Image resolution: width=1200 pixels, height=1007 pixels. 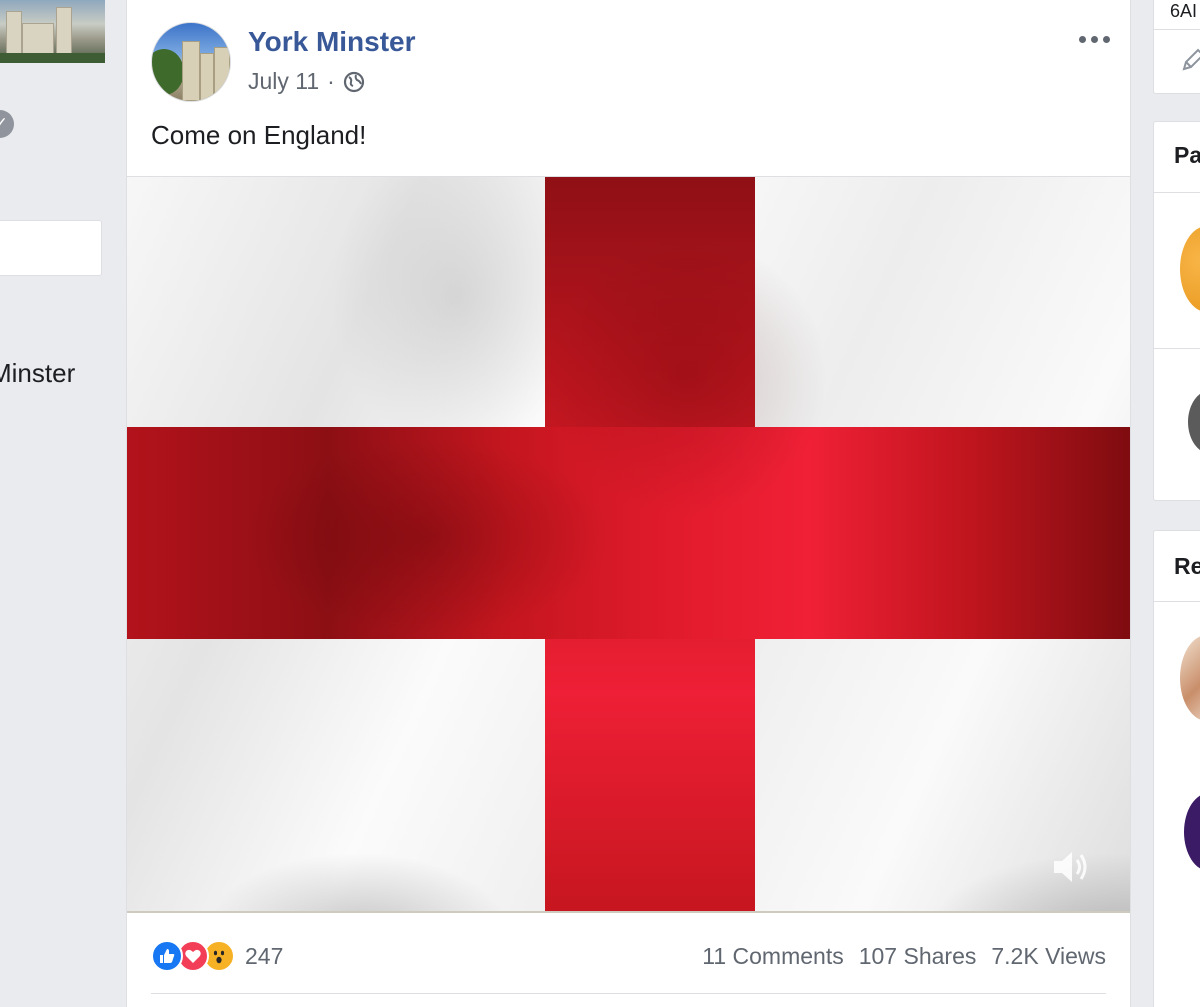 What do you see at coordinates (1176, 768) in the screenshot?
I see `right-card-related: Re` at bounding box center [1176, 768].